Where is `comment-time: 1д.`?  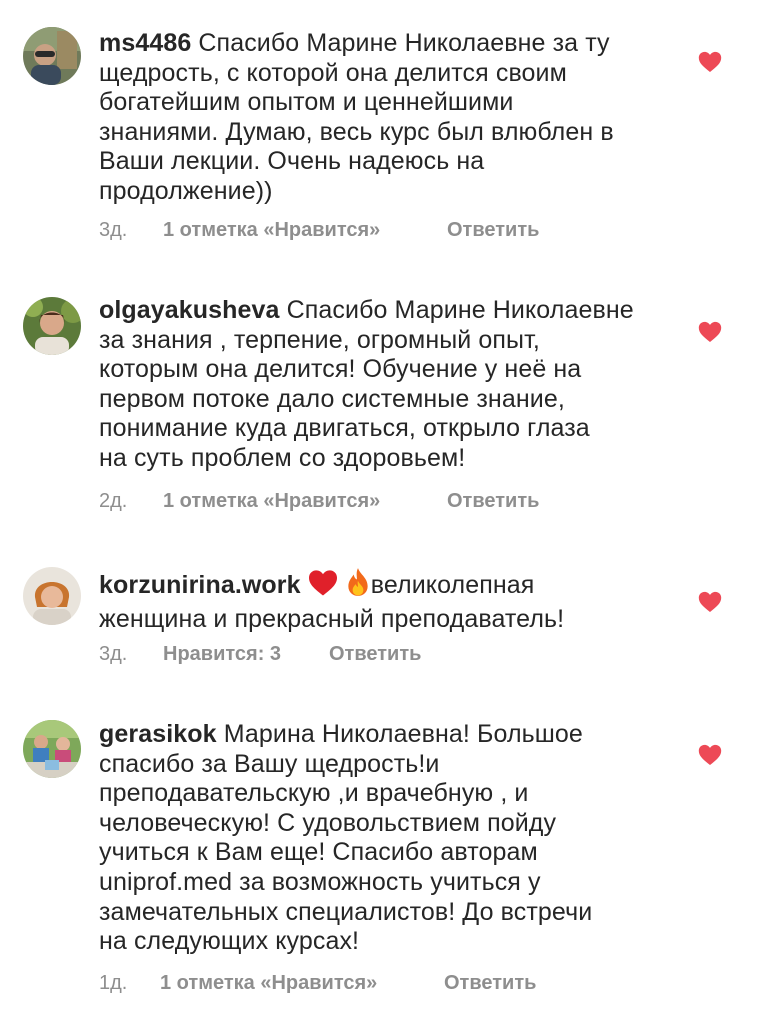
comment-time: 1д. is located at coordinates (113, 983).